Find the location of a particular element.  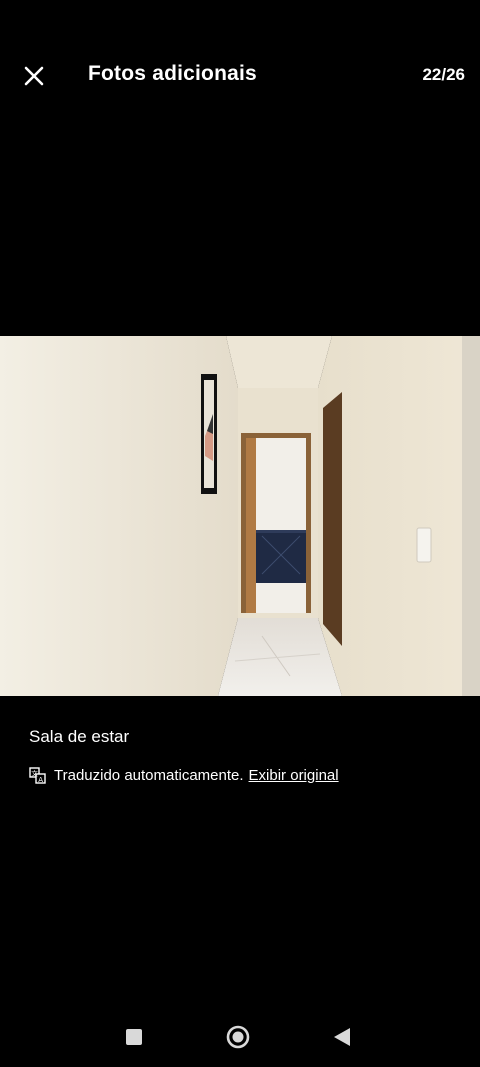

photo-counter: 22/26 is located at coordinates (443, 74).